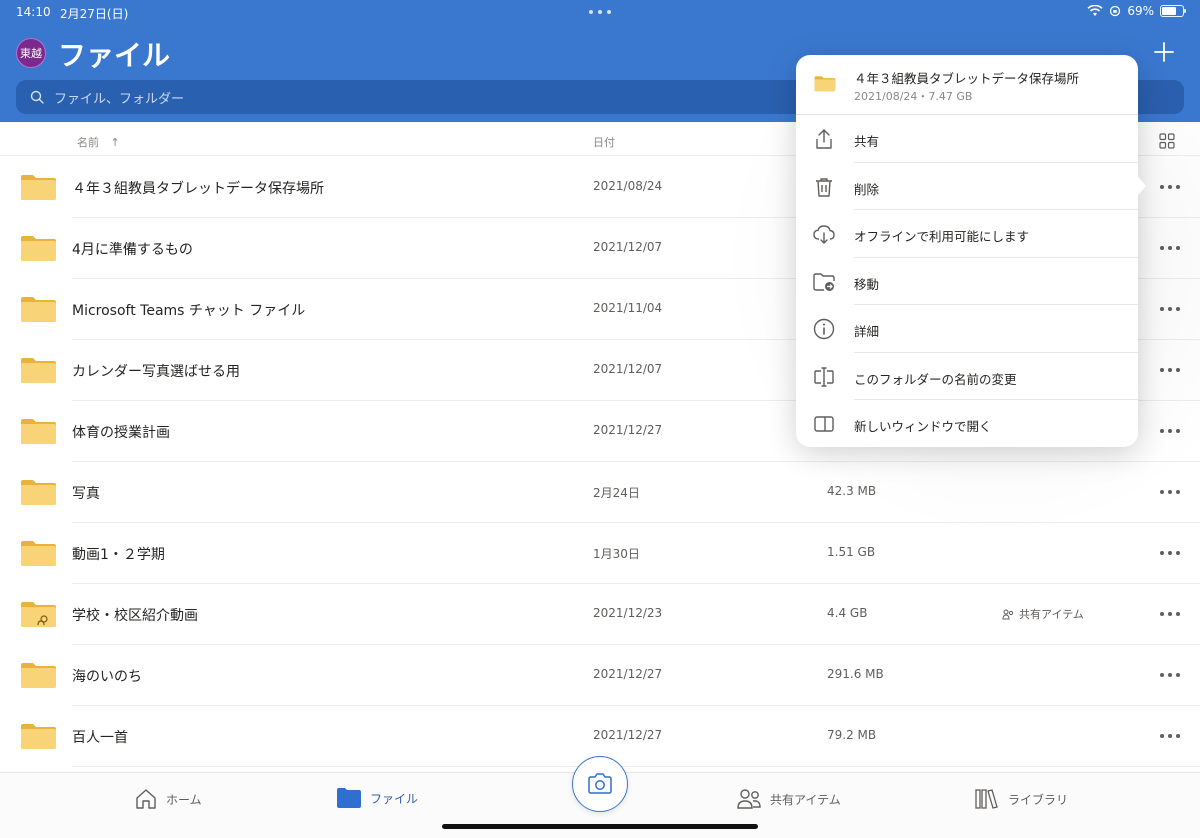 Image resolution: width=1200 pixels, height=838 pixels. I want to click on file-date: 2021/11/04, so click(628, 308).